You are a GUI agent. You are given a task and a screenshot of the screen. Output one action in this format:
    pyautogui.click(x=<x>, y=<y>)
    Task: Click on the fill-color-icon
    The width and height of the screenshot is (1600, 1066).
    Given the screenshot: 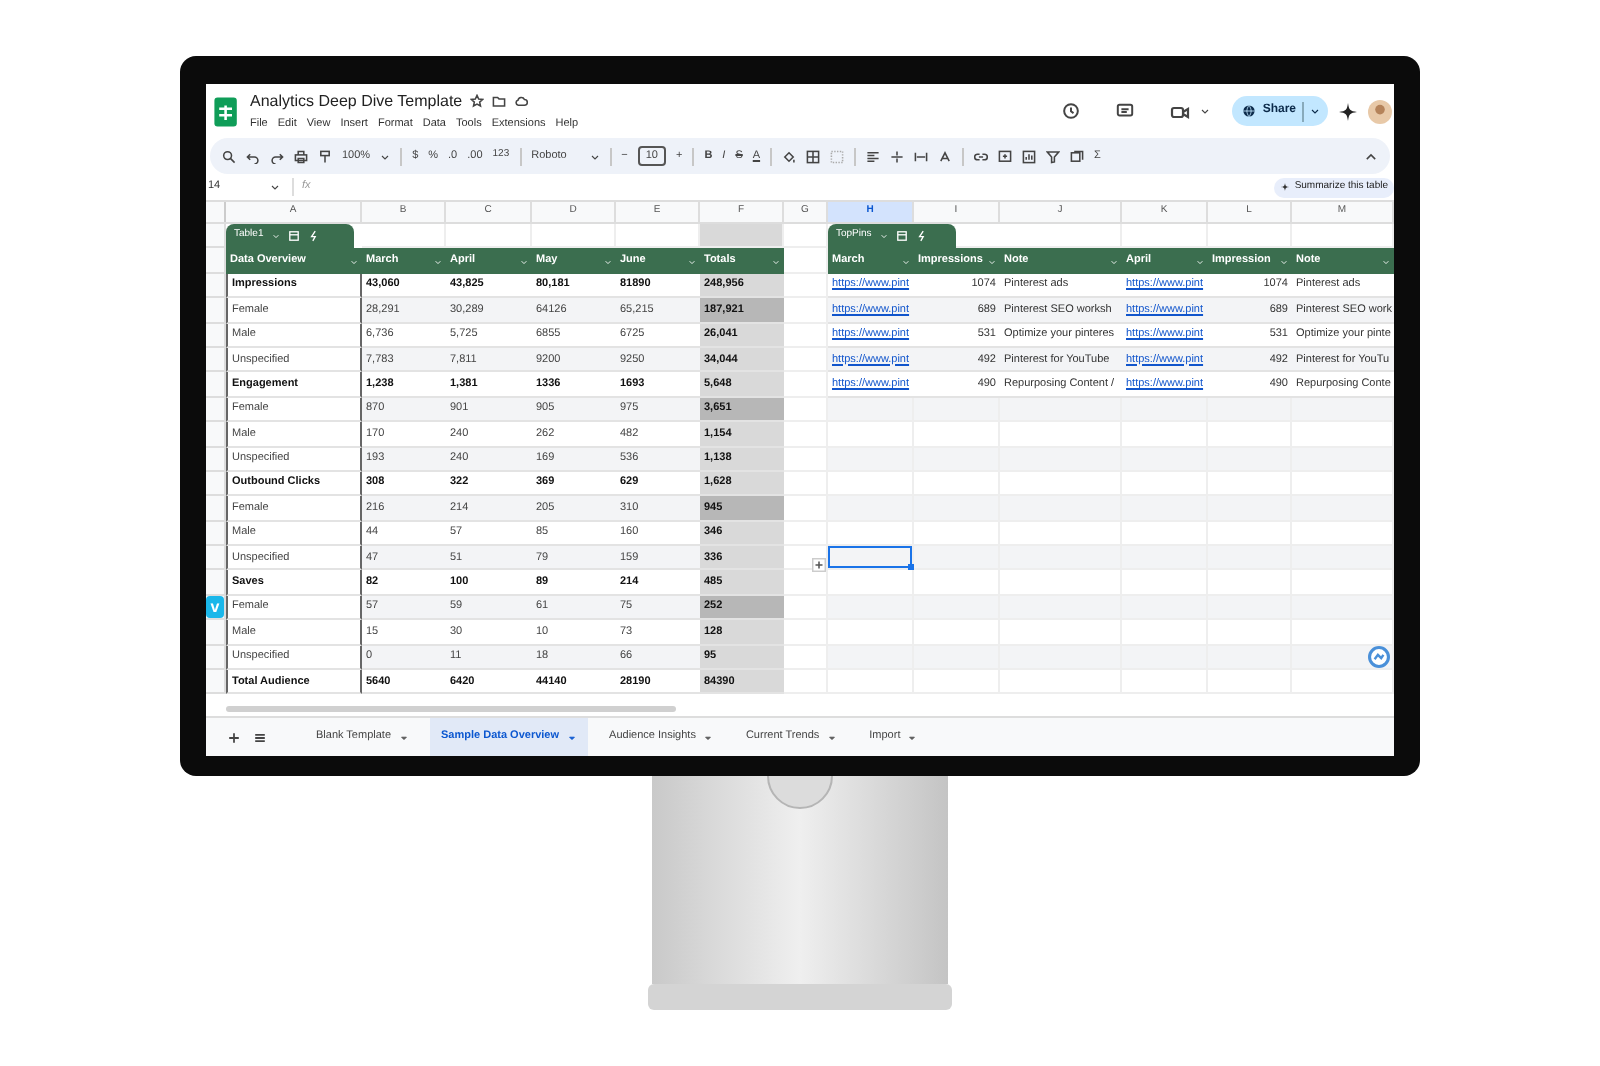 What is the action you would take?
    pyautogui.click(x=789, y=156)
    